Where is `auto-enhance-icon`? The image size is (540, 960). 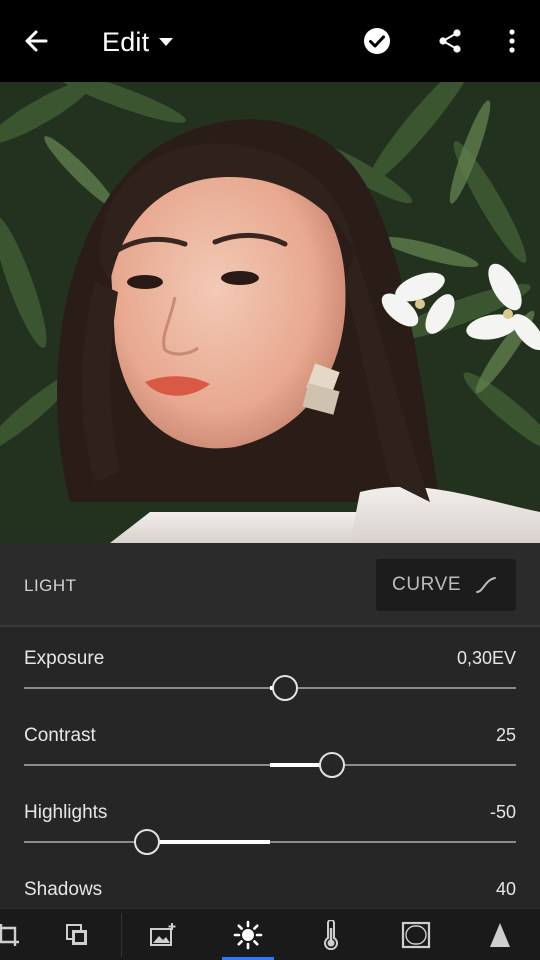
auto-enhance-icon is located at coordinates (163, 934).